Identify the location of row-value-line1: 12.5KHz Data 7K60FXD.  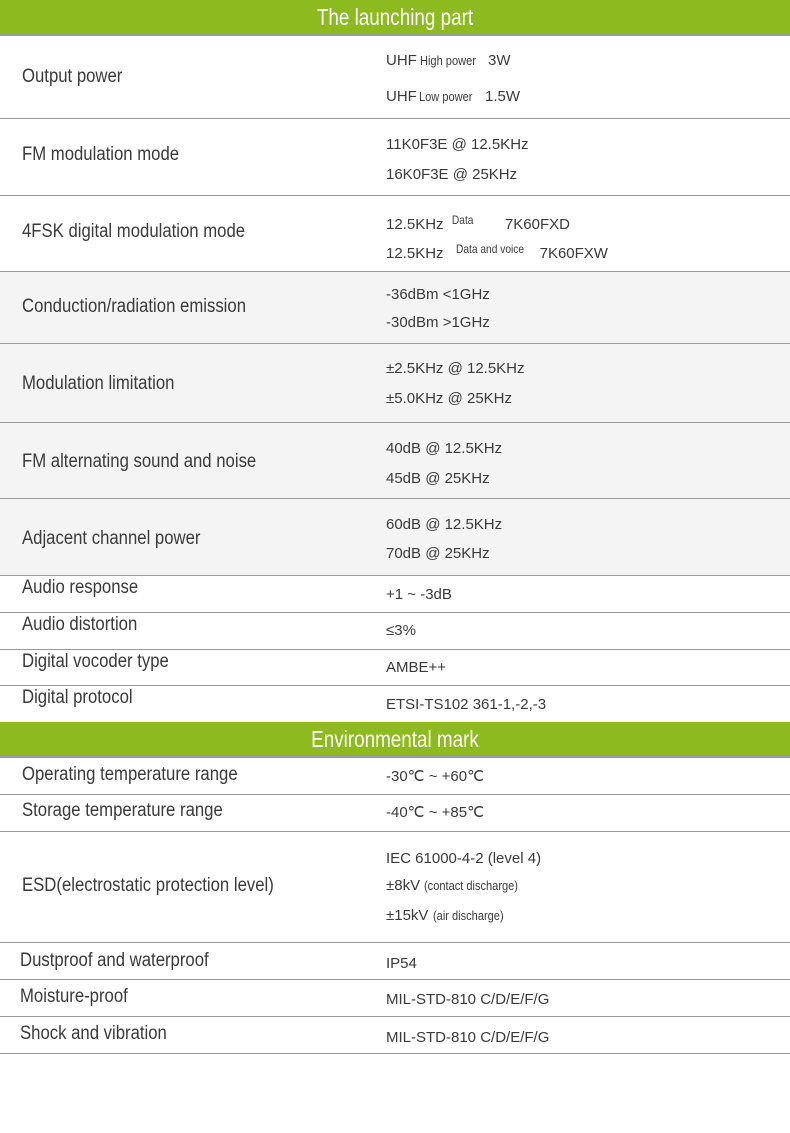
(478, 223).